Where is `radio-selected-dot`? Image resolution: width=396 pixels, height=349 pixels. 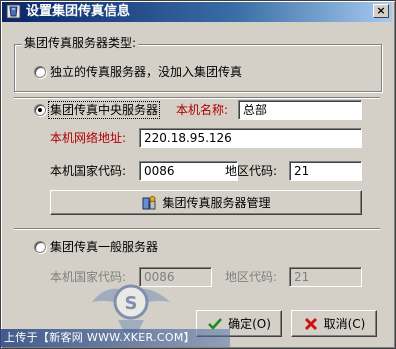
radio-selected-dot is located at coordinates (40, 110).